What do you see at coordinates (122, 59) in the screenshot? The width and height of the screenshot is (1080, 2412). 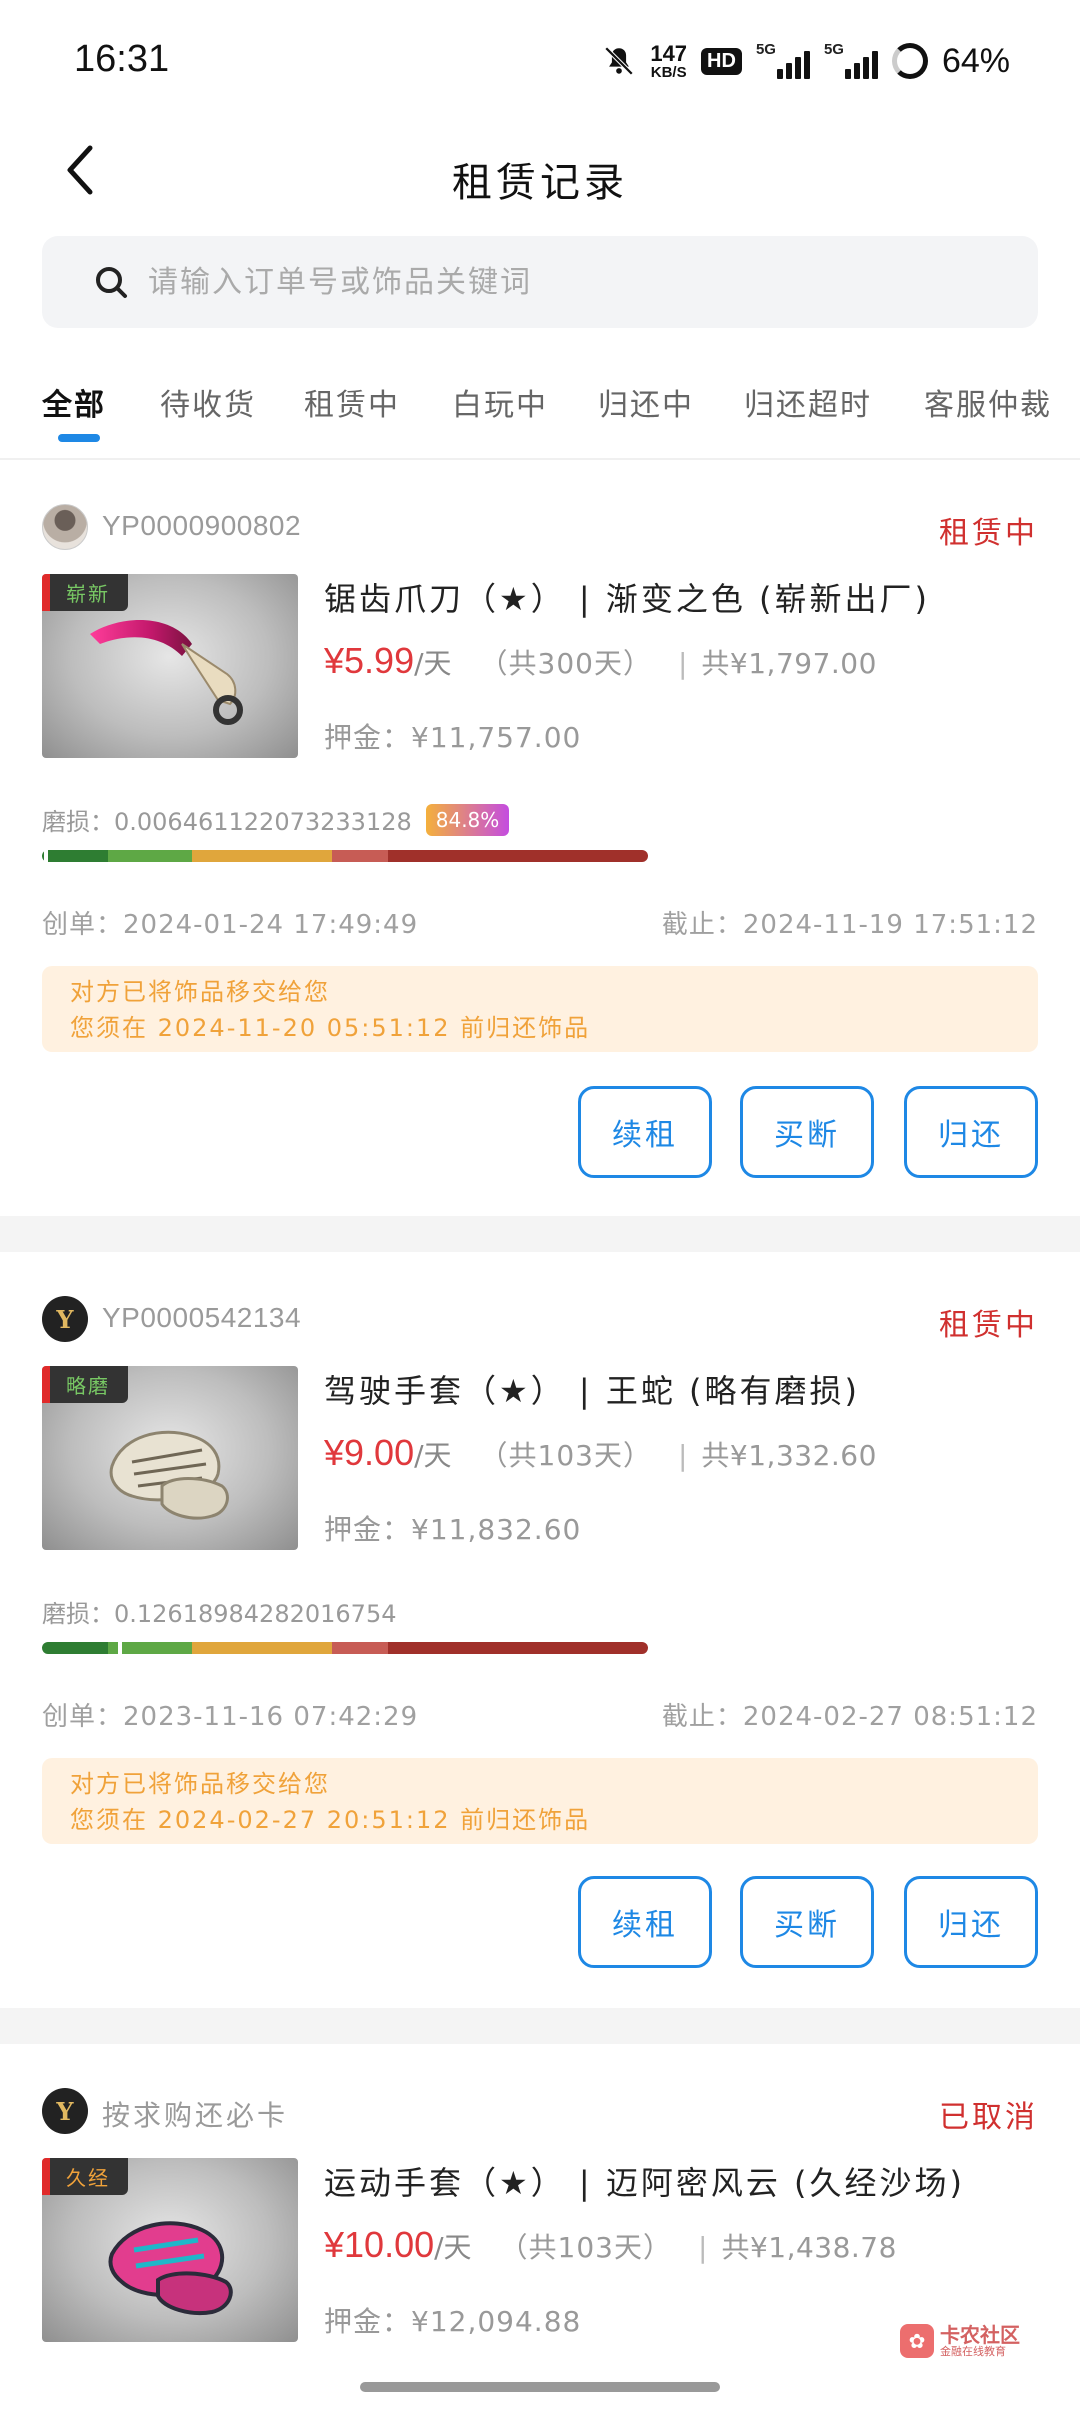 I see `status-time: 16:31` at bounding box center [122, 59].